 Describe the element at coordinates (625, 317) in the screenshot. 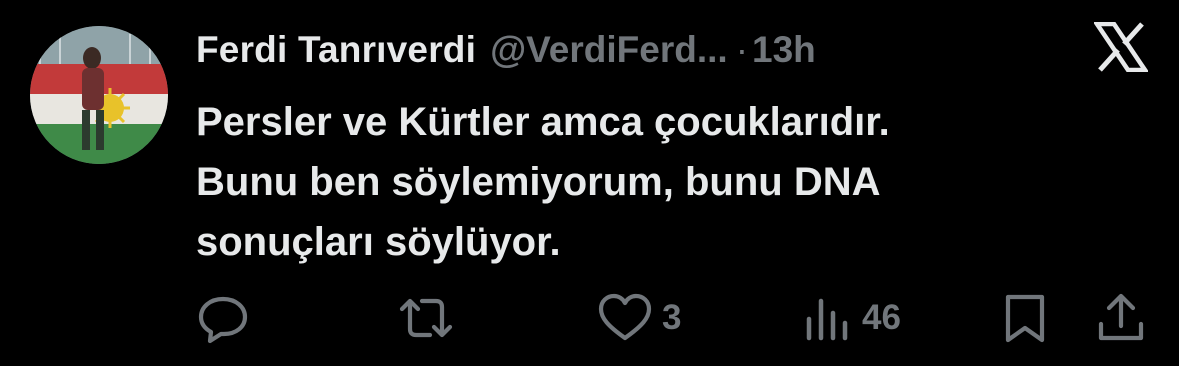

I see `heart-icon` at that location.